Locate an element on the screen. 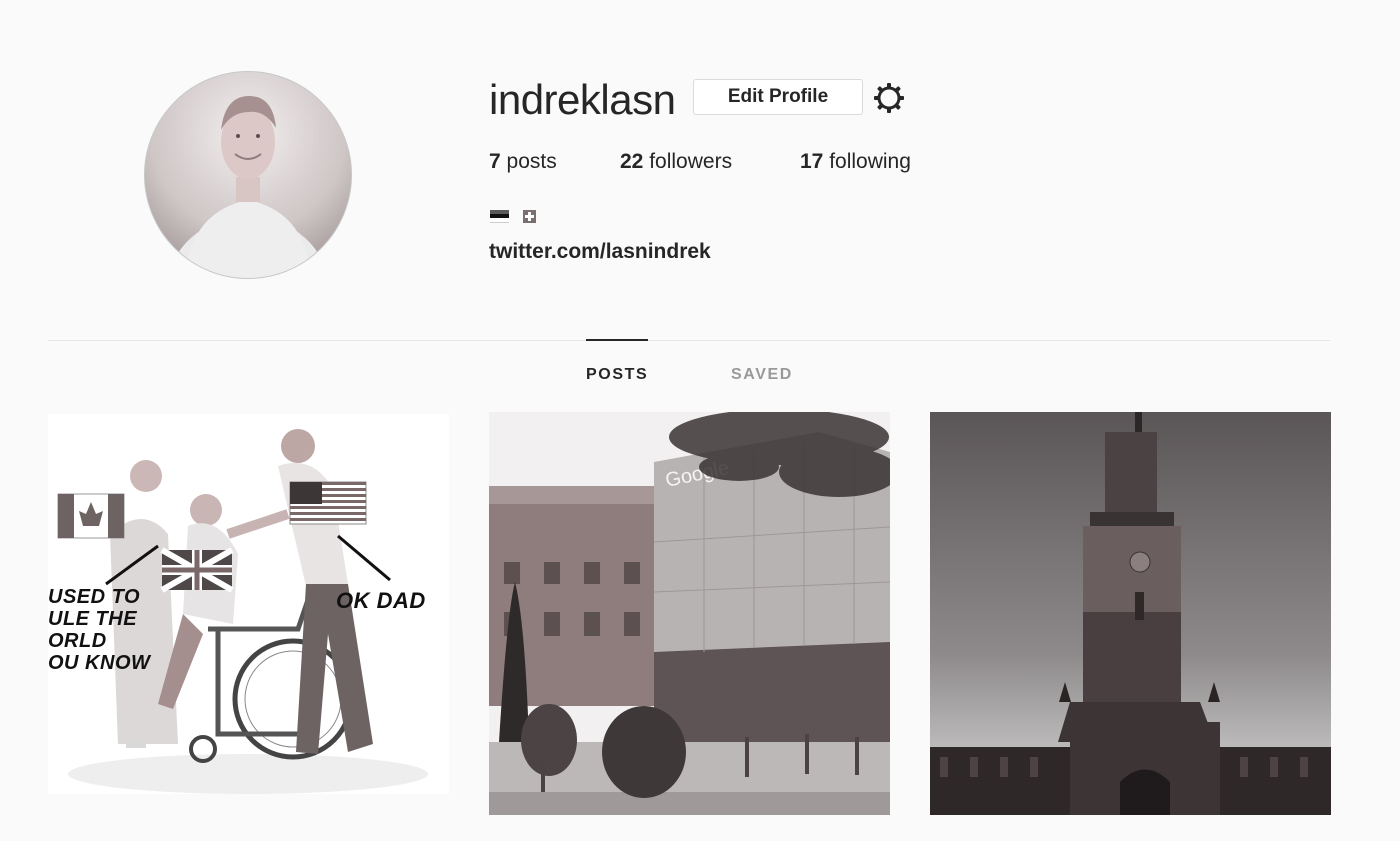 Image resolution: width=1400 pixels, height=841 pixels. post-thumbnail-2: Google is located at coordinates (689, 613).